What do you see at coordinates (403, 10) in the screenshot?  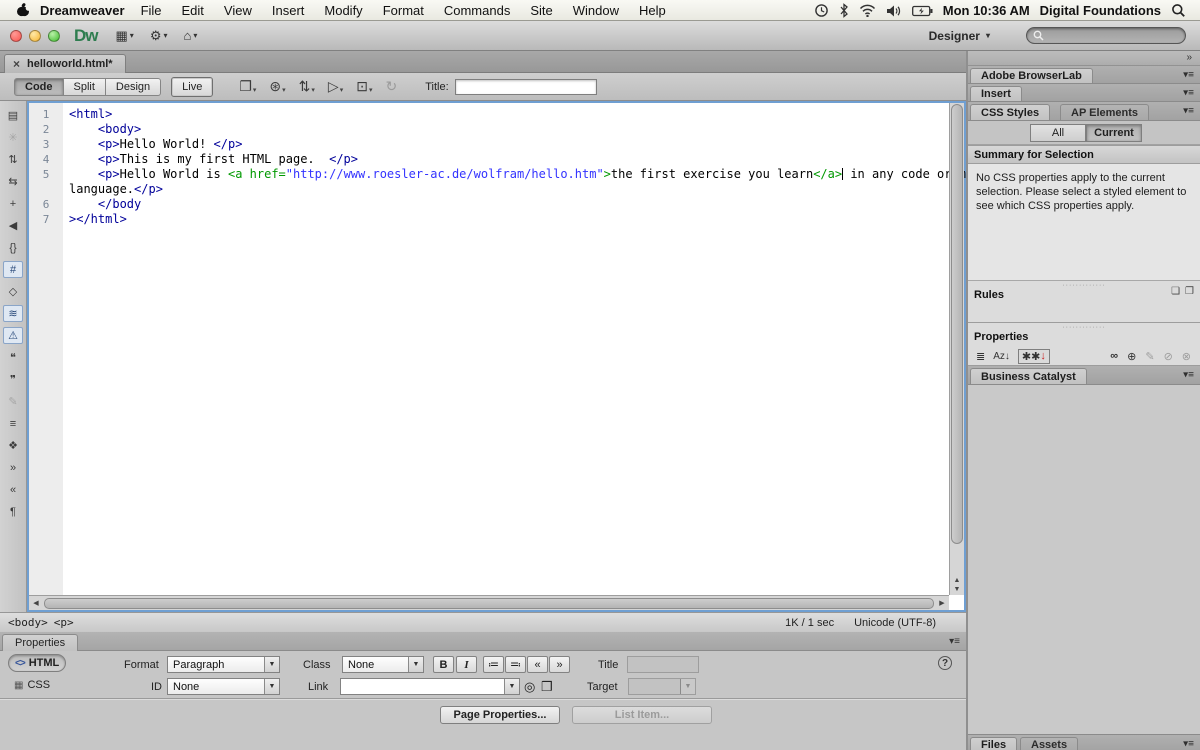 I see `menu-format: Format` at bounding box center [403, 10].